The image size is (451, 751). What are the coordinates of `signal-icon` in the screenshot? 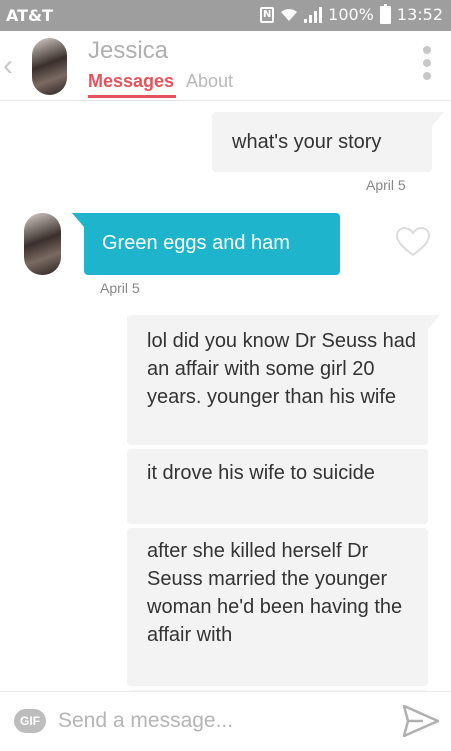 It's located at (313, 14).